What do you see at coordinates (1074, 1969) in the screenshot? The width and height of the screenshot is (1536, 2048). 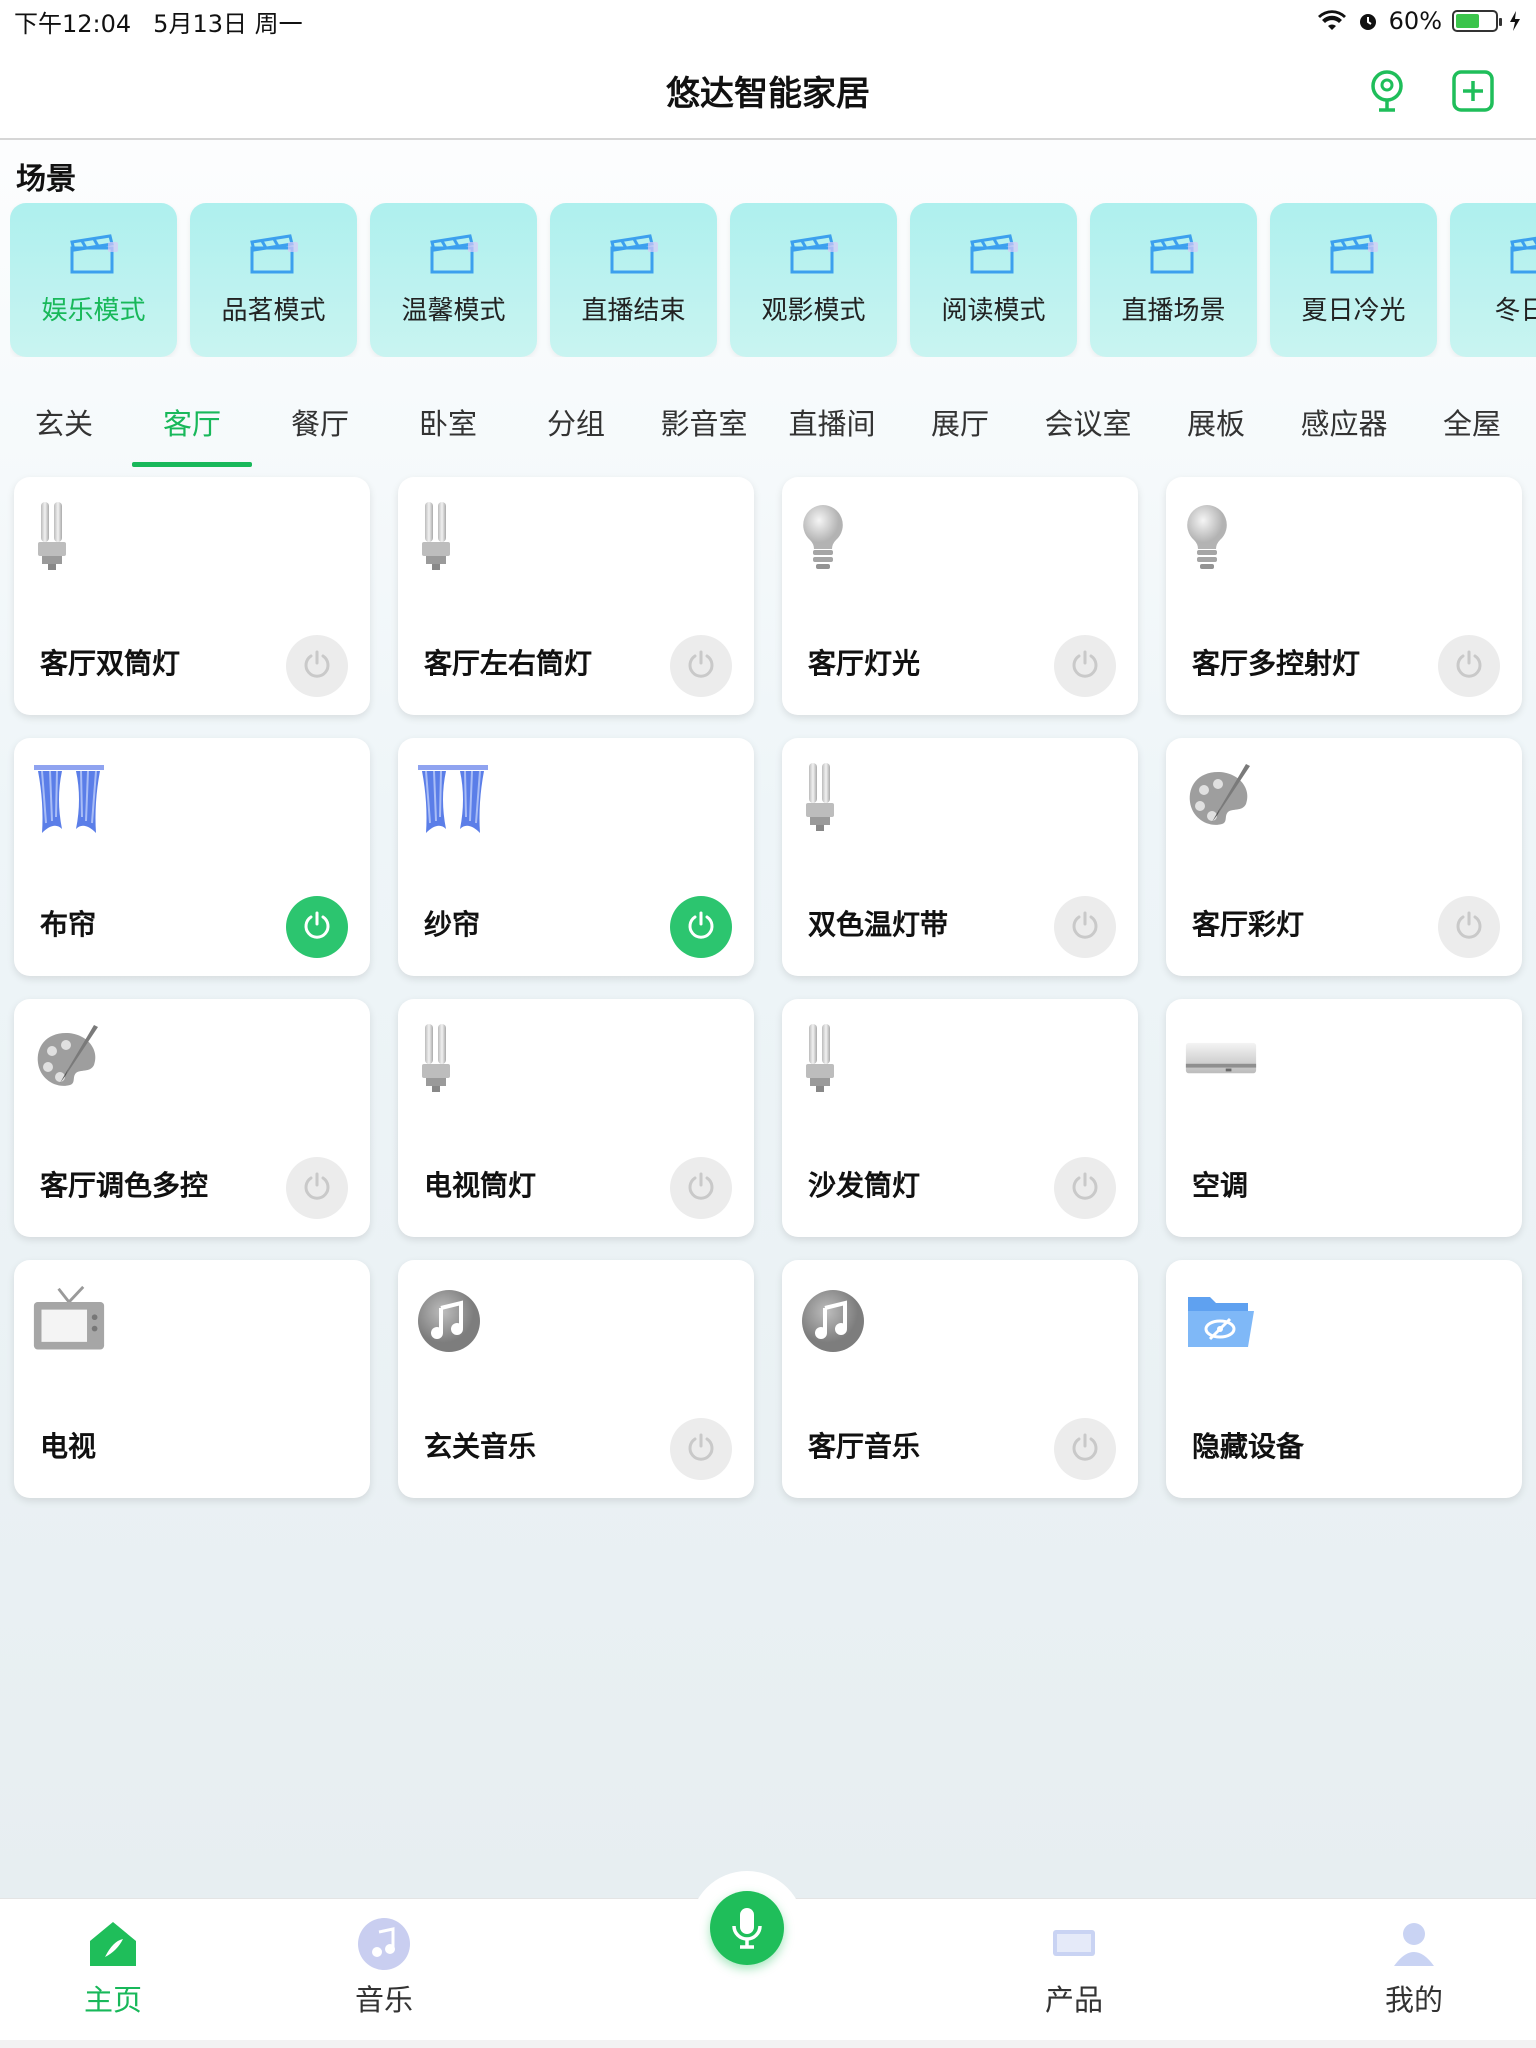 I see `nav-products: 产品` at bounding box center [1074, 1969].